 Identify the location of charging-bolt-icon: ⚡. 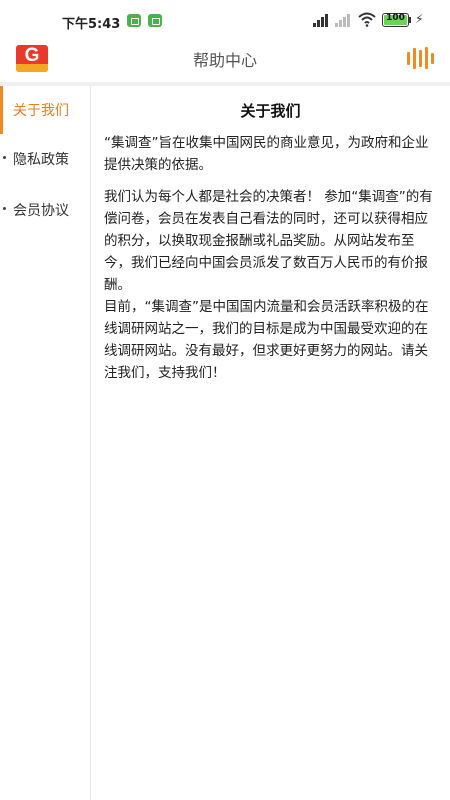
(419, 19).